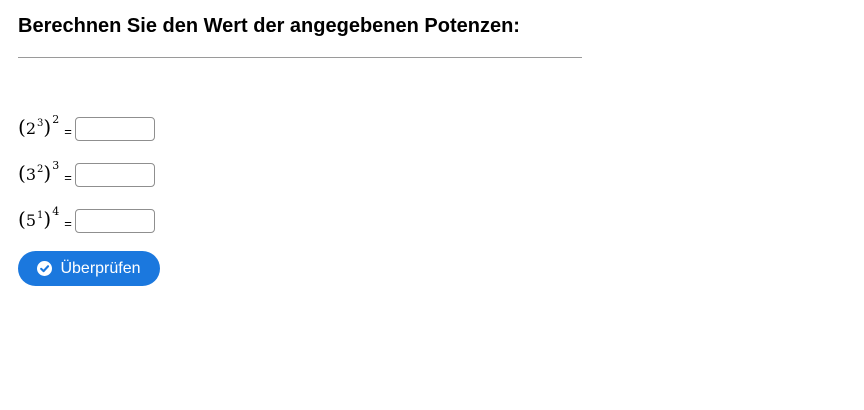 The height and width of the screenshot is (410, 864). I want to click on base: 5, so click(30, 220).